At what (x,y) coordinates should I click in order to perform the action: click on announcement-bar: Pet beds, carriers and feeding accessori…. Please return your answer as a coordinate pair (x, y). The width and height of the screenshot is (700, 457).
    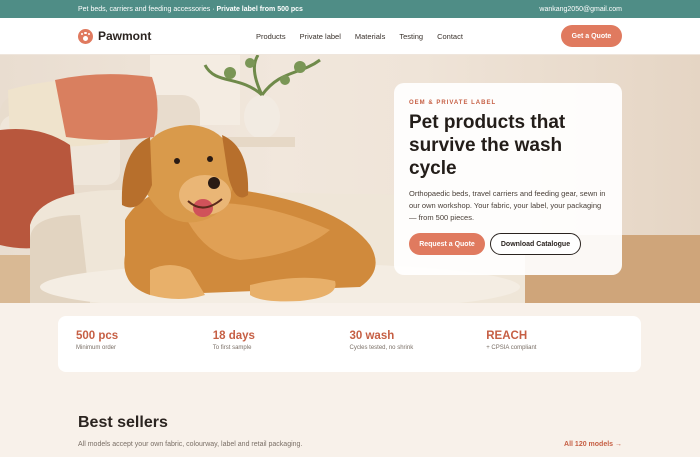
    Looking at the image, I should click on (350, 9).